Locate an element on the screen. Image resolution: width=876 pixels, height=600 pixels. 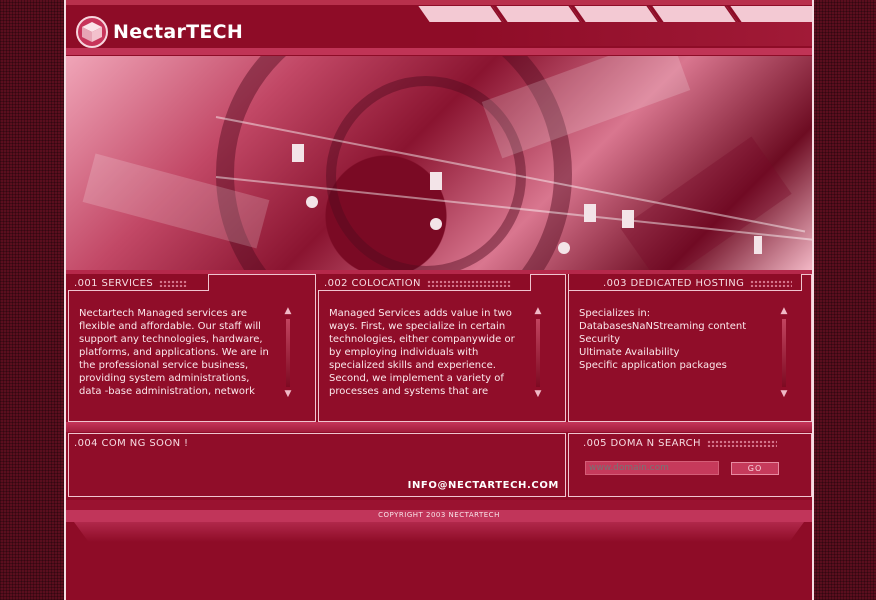
hosting-title: .003 DEDICATED HOSTING is located at coordinates (674, 283).